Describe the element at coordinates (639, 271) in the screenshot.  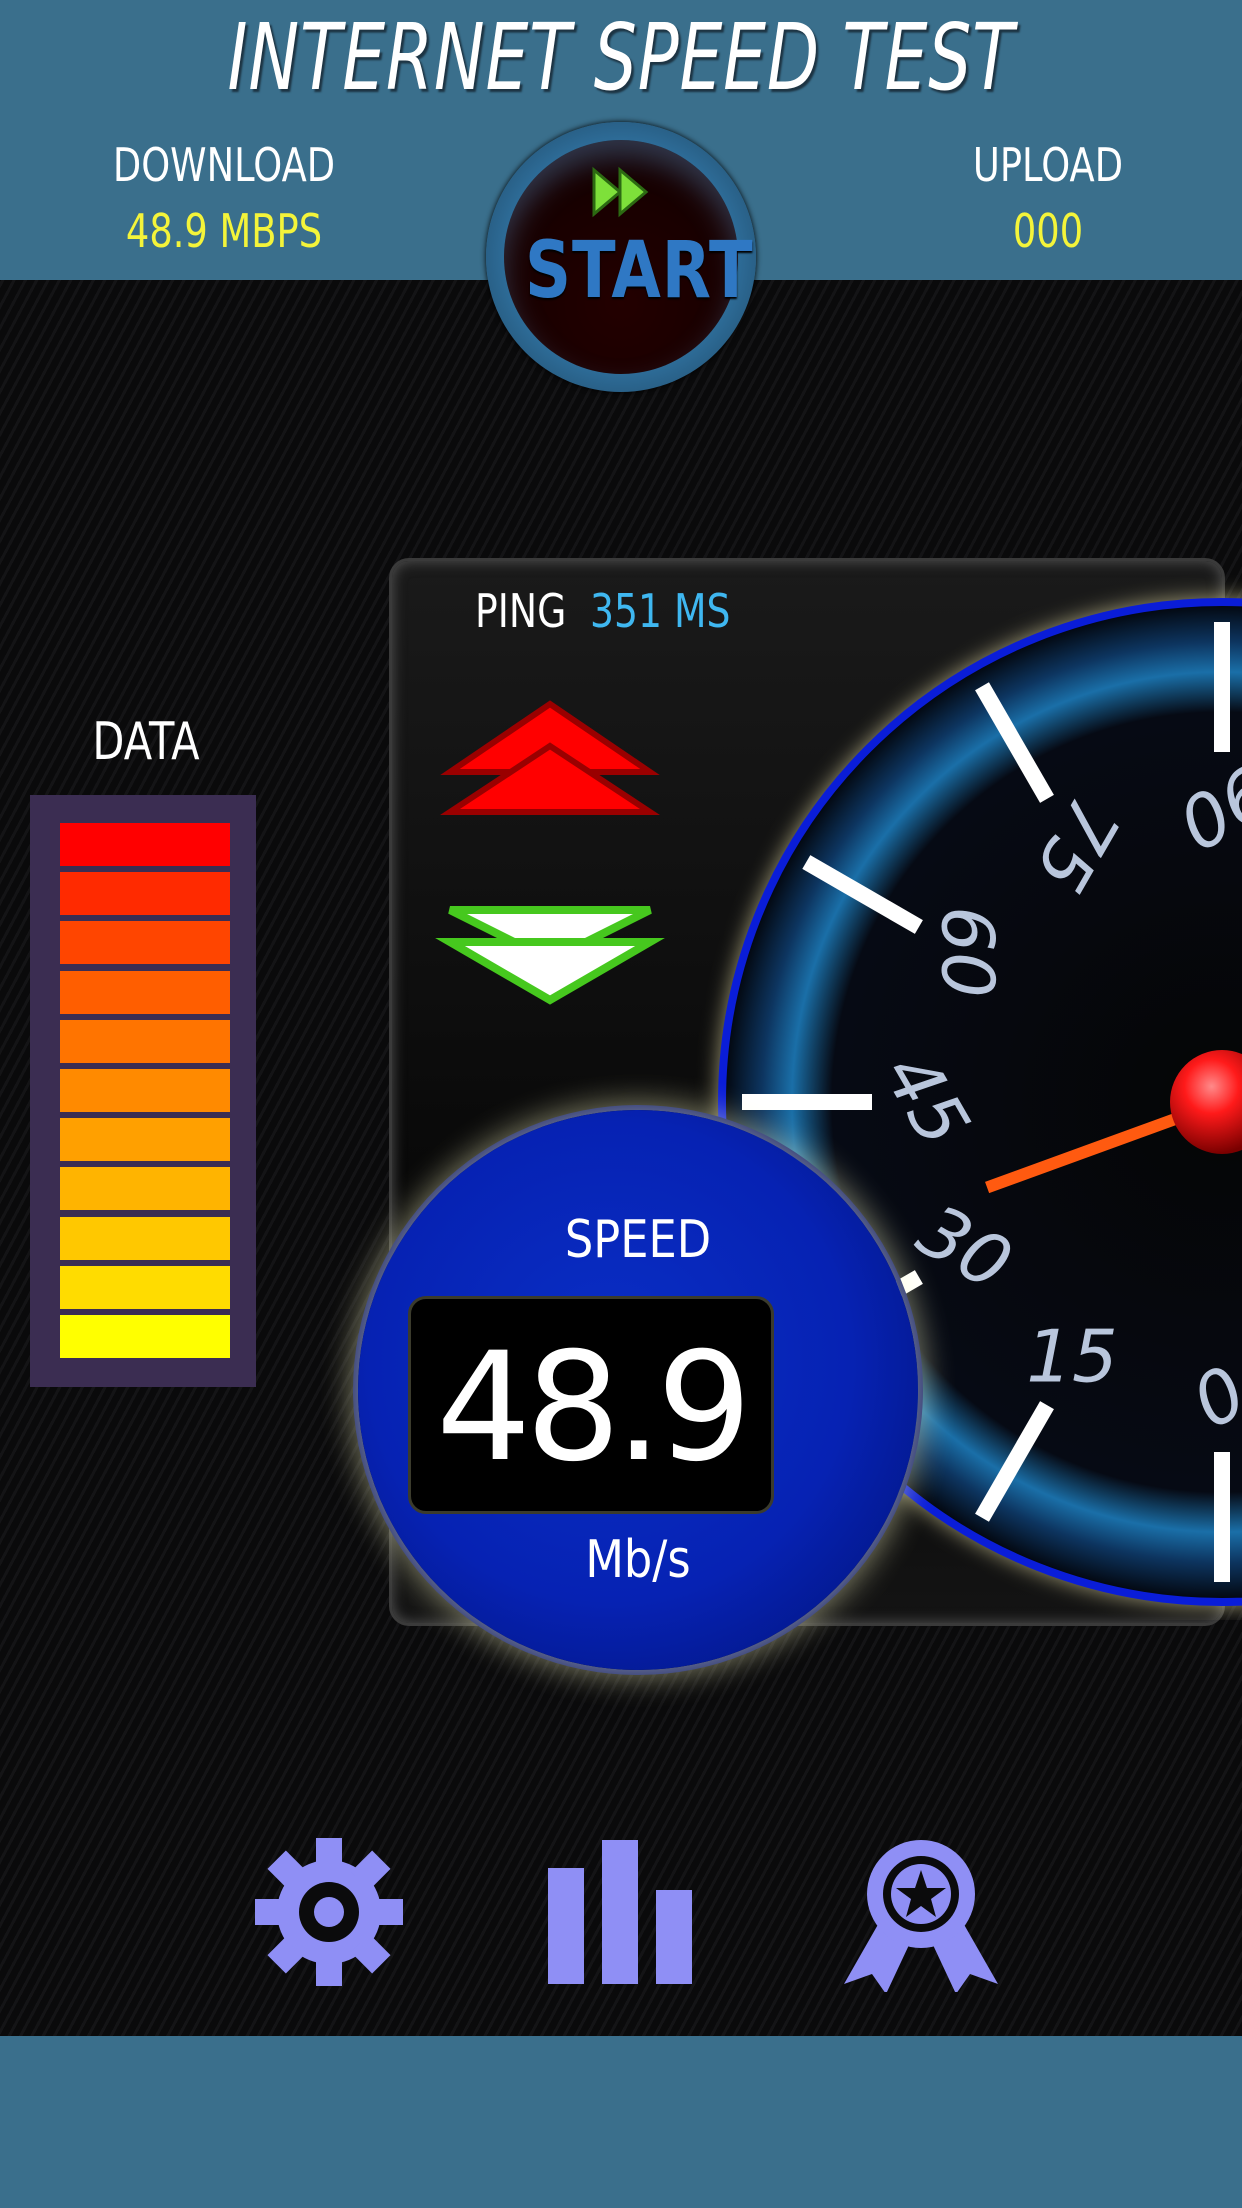
I see `start-label: START` at that location.